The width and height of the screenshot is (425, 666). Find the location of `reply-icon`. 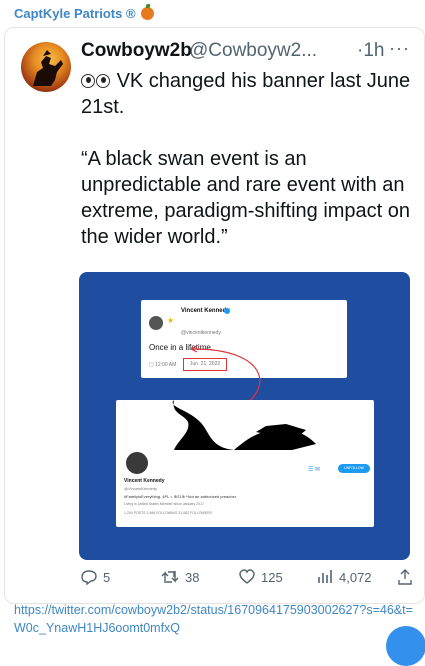

reply-icon is located at coordinates (89, 577).